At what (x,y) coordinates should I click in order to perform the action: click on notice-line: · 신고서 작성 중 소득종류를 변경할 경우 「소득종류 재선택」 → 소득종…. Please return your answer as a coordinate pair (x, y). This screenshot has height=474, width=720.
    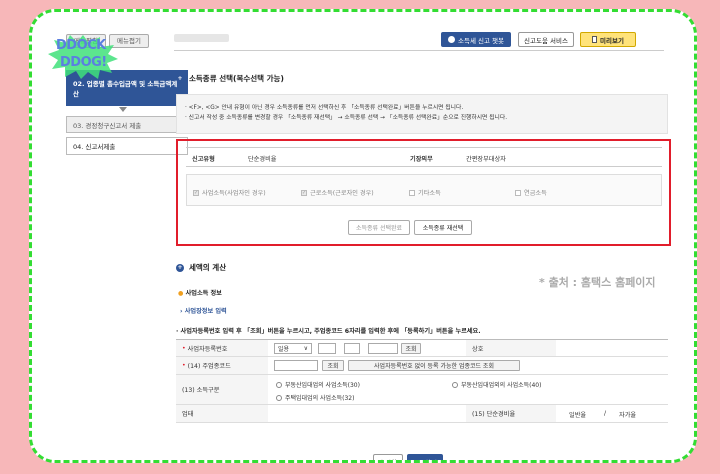
    Looking at the image, I should click on (346, 118).